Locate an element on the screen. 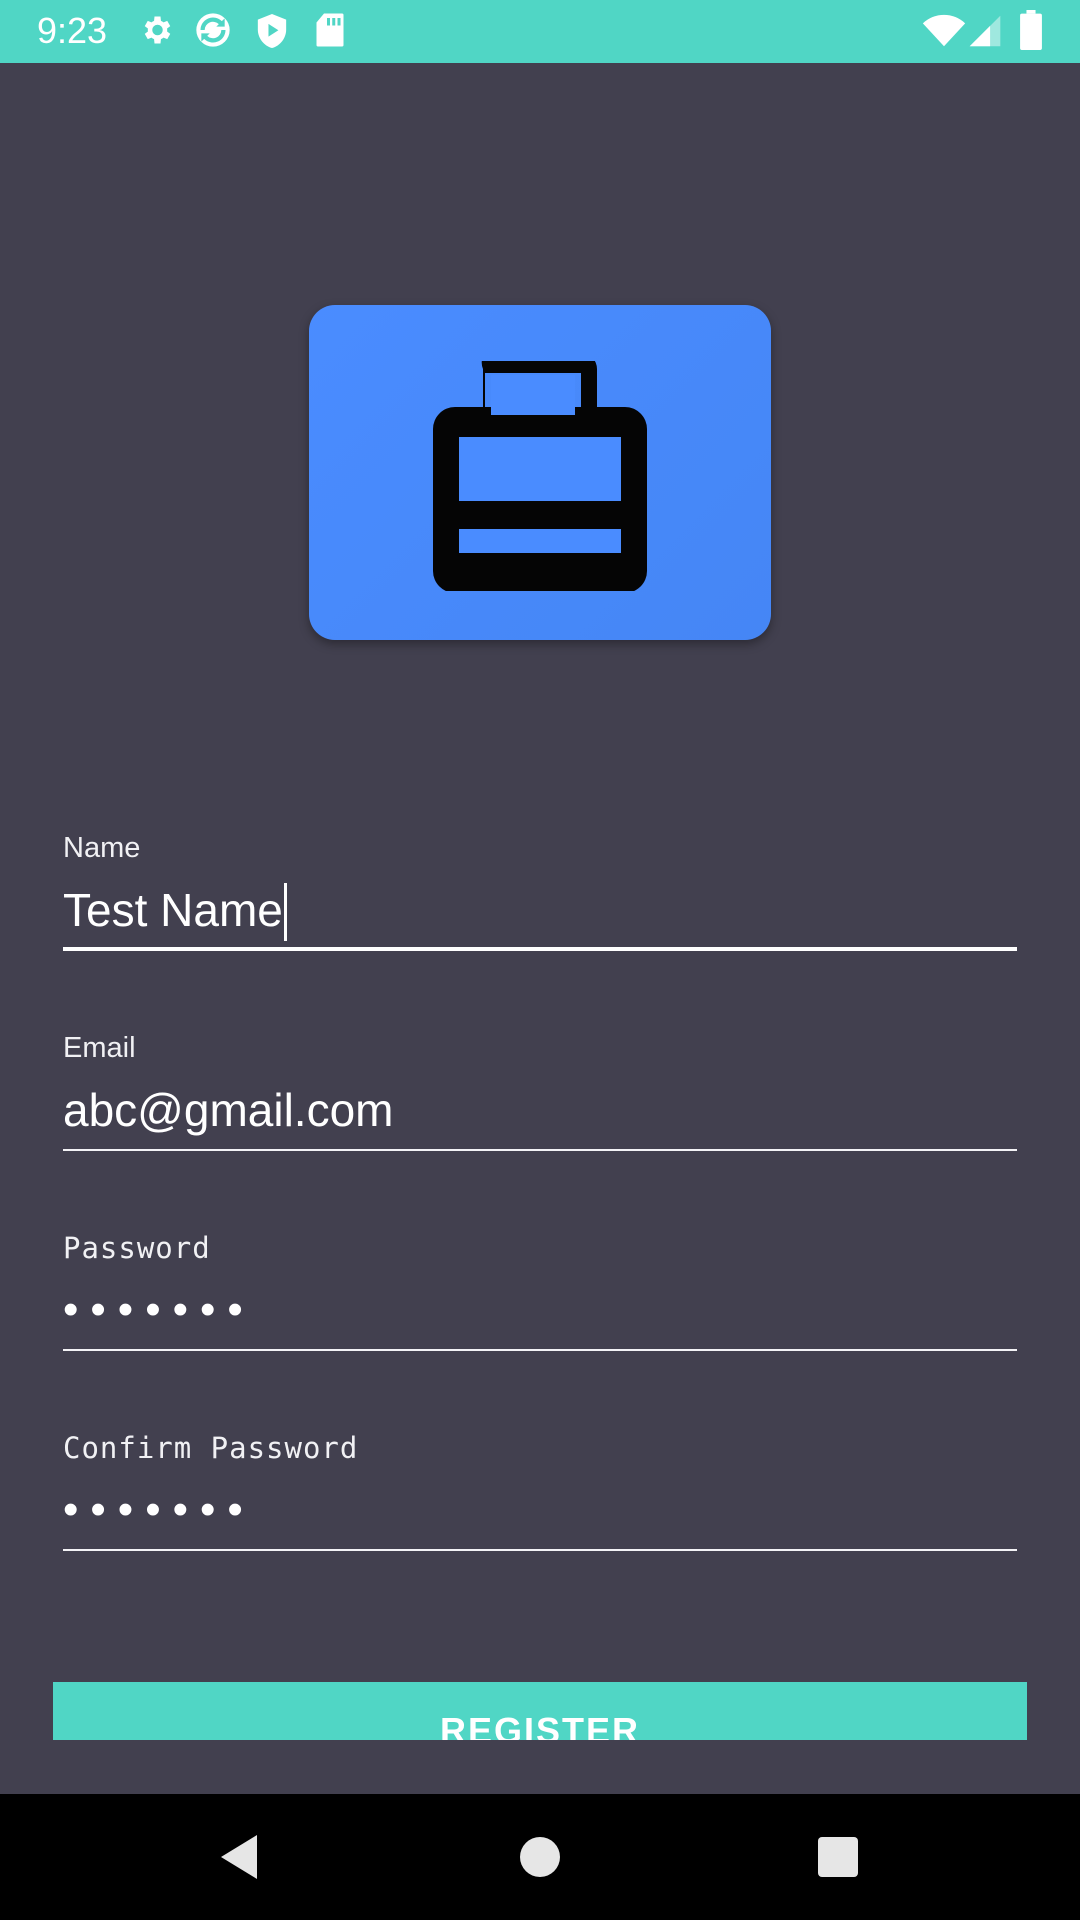  email-field: Email abc@gmail.com is located at coordinates (540, 1091).